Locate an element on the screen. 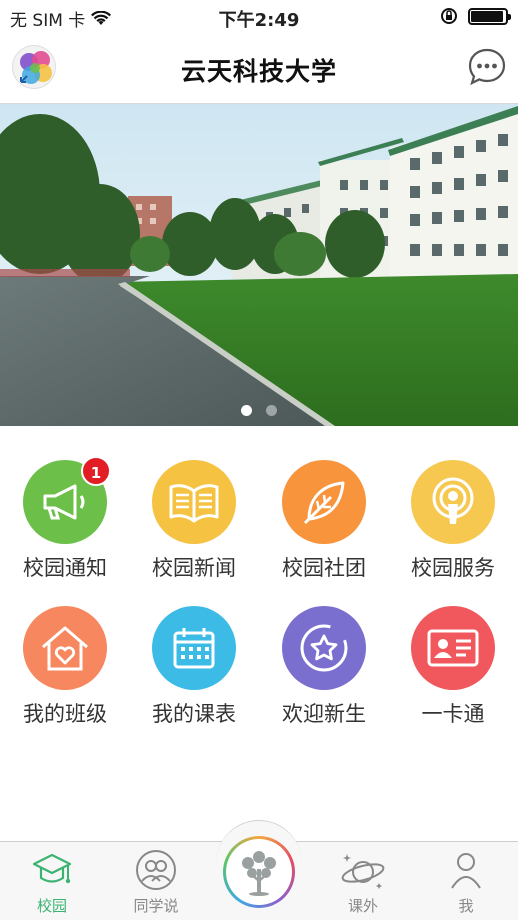 This screenshot has height=920, width=518. id-card-icon is located at coordinates (453, 648).